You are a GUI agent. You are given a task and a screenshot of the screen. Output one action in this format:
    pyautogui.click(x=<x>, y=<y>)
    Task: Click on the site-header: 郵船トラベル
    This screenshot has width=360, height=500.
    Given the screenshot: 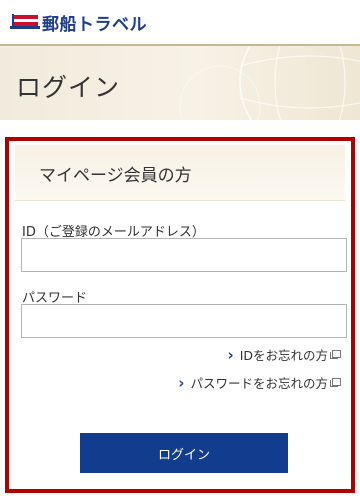 What is the action you would take?
    pyautogui.click(x=180, y=22)
    